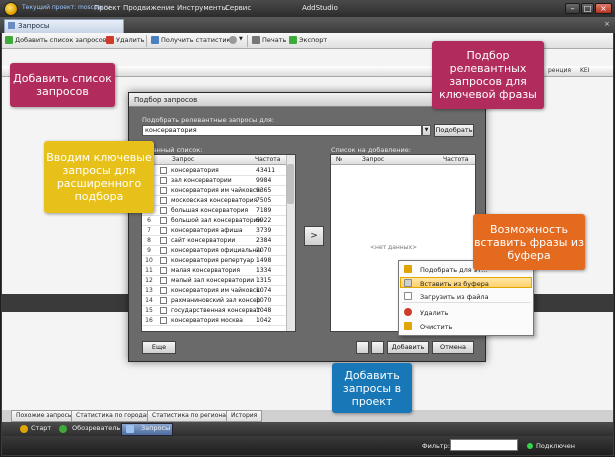 This screenshot has width=615, height=457. Describe the element at coordinates (146, 41) in the screenshot. I see `toolbar-separator` at that location.